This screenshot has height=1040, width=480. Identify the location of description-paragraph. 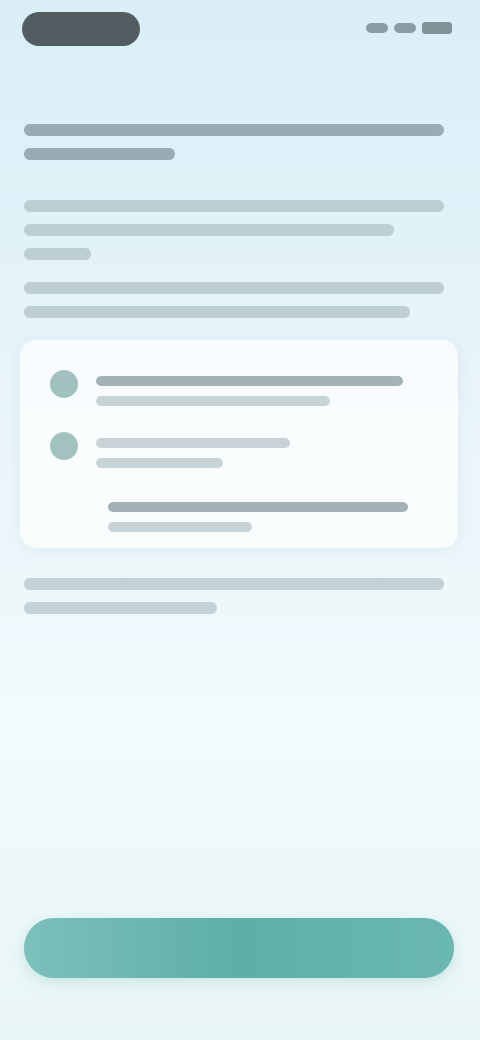
(234, 236).